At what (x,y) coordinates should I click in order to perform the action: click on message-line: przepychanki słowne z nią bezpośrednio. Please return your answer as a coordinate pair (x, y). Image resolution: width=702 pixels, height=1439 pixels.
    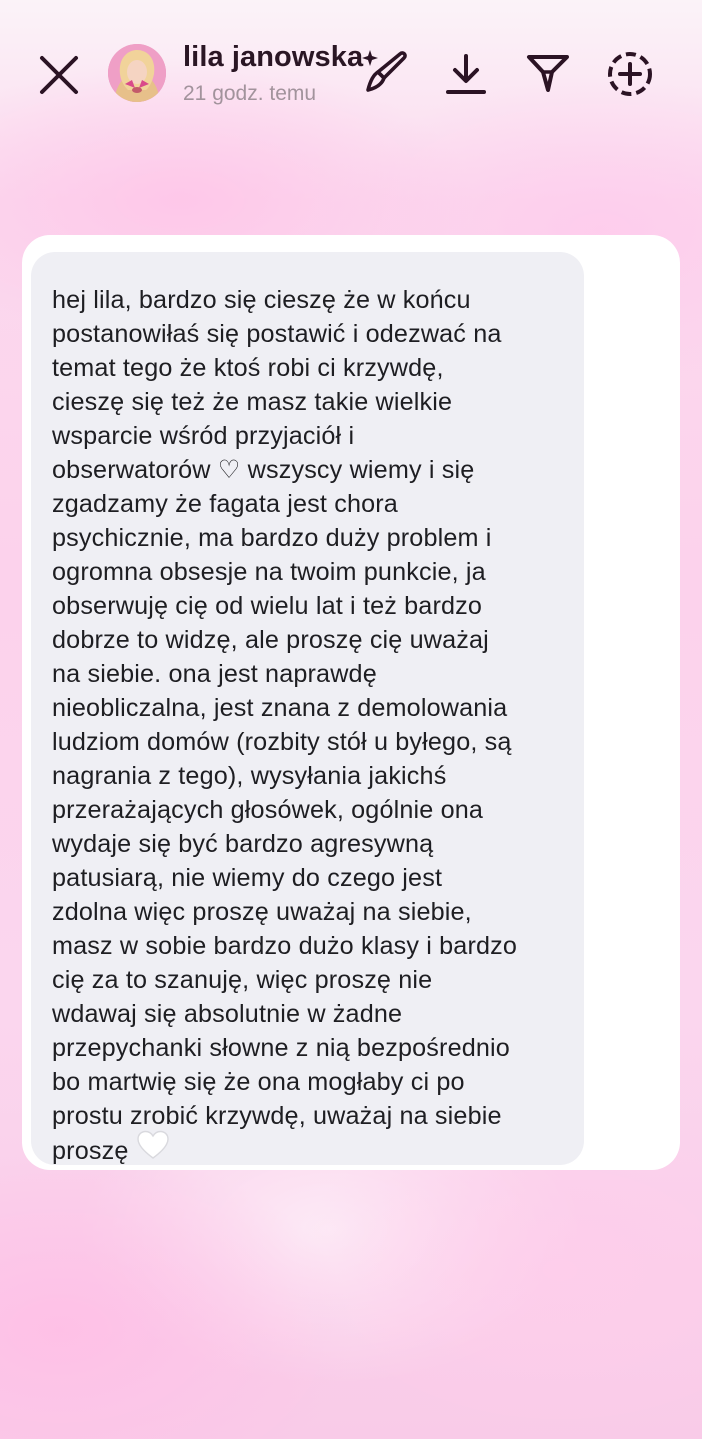
    Looking at the image, I should click on (281, 1048).